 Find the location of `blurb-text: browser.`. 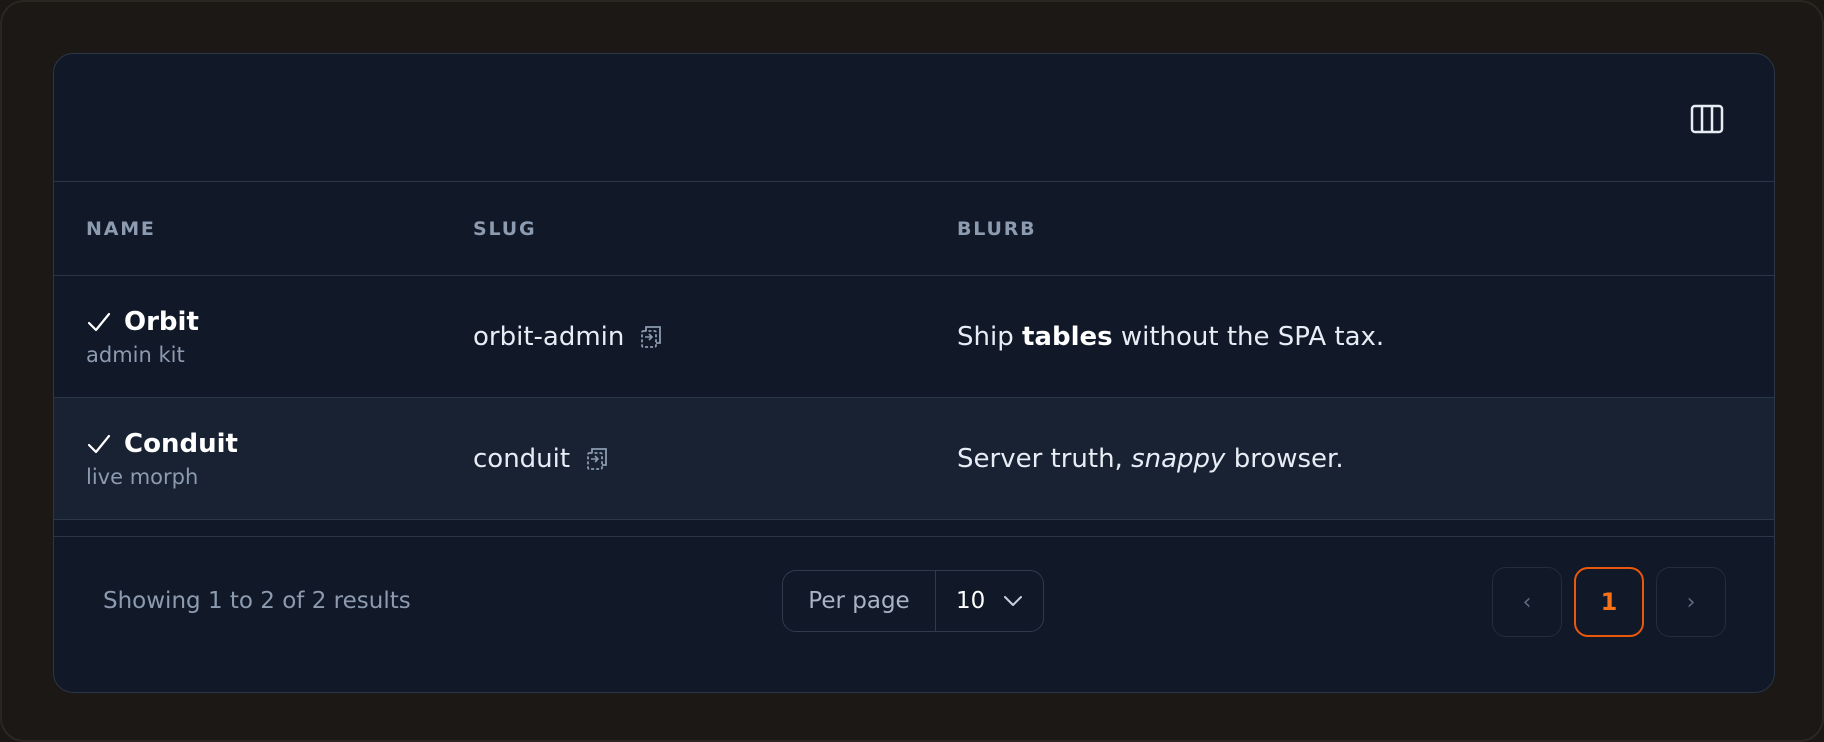

blurb-text: browser. is located at coordinates (1284, 459).